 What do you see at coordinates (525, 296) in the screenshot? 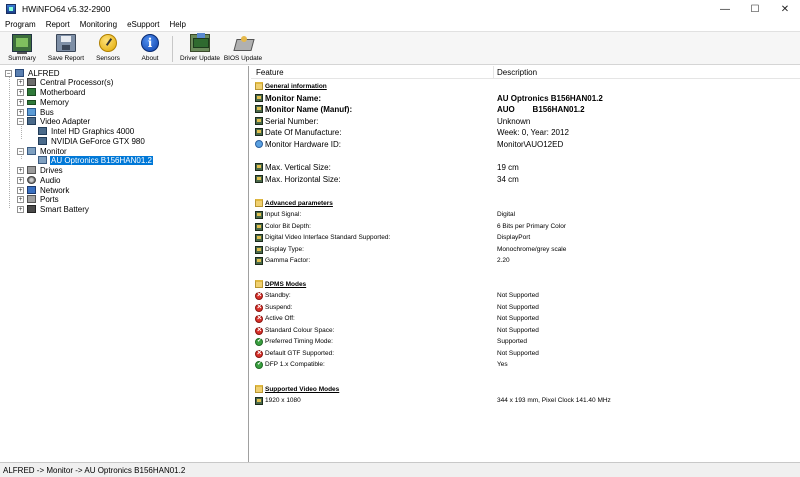
I see `table-row: Standby: Not Supported` at bounding box center [525, 296].